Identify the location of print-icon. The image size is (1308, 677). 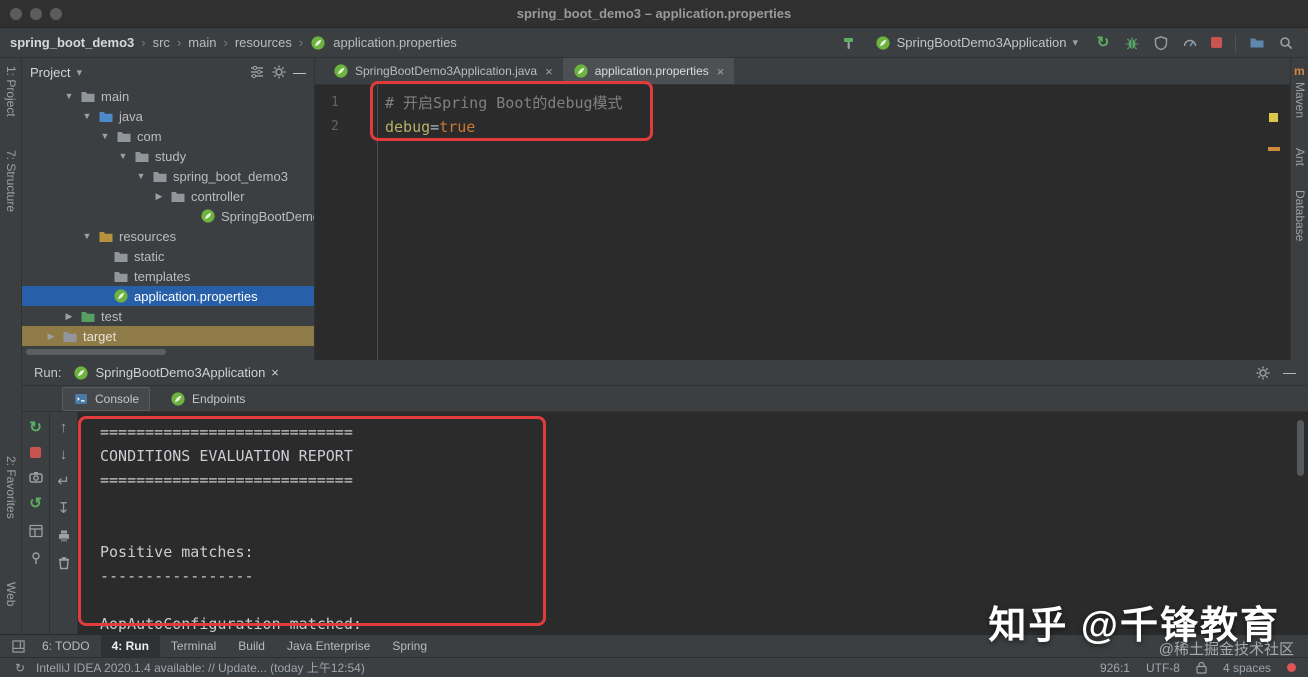
(64, 536).